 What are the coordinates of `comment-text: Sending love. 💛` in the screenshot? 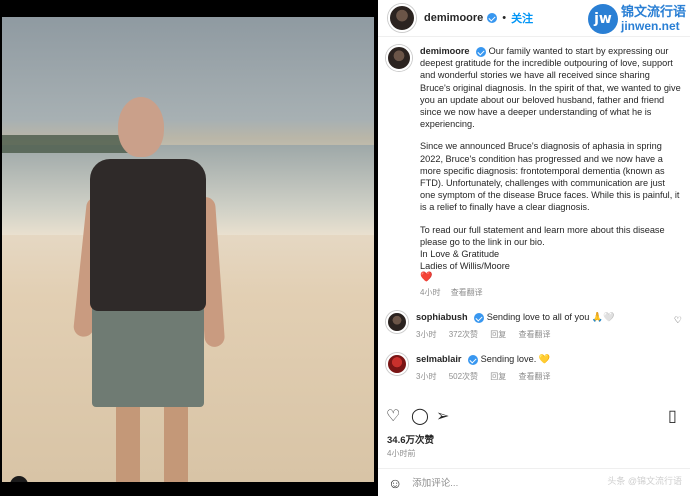 It's located at (515, 359).